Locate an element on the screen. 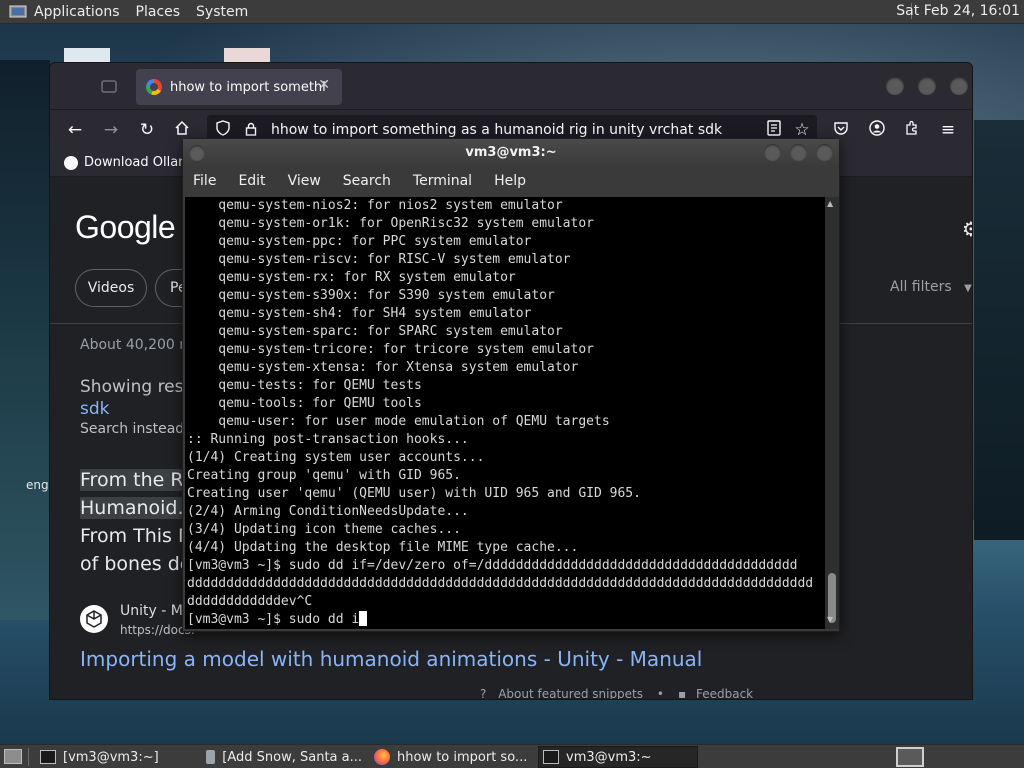 The image size is (1024, 768). window-controls is located at coordinates (920, 86).